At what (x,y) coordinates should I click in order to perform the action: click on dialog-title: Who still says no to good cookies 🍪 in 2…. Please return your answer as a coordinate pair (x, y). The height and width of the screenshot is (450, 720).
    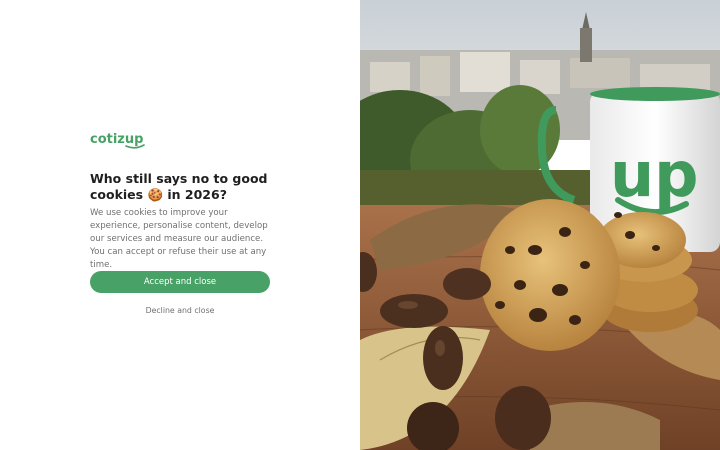
    Looking at the image, I should click on (185, 187).